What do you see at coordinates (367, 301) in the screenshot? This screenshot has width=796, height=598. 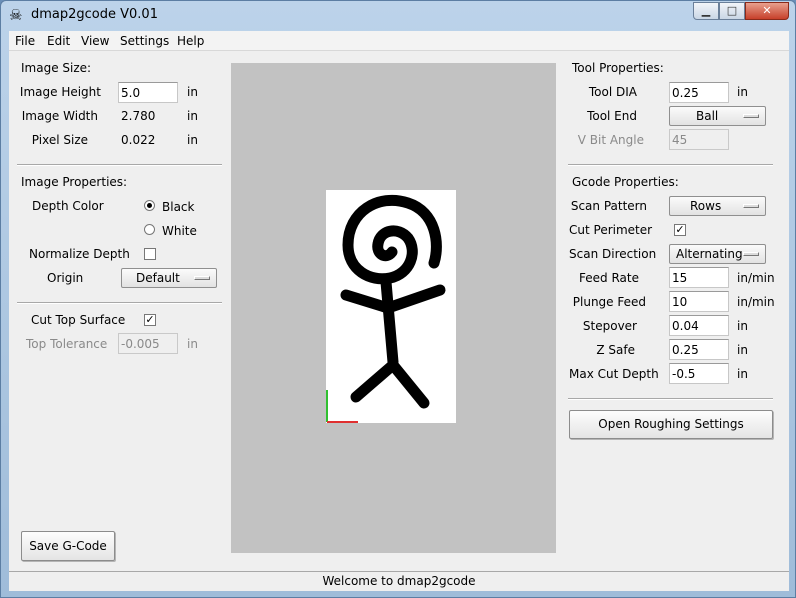 I see `figure-left-arm` at bounding box center [367, 301].